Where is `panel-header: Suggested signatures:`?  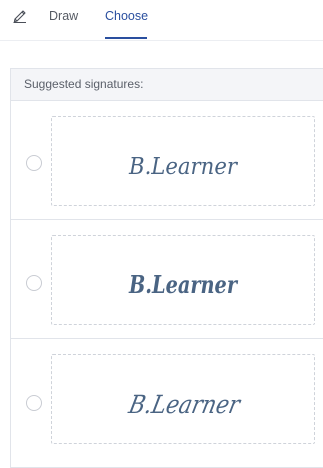
panel-header: Suggested signatures: is located at coordinates (167, 85).